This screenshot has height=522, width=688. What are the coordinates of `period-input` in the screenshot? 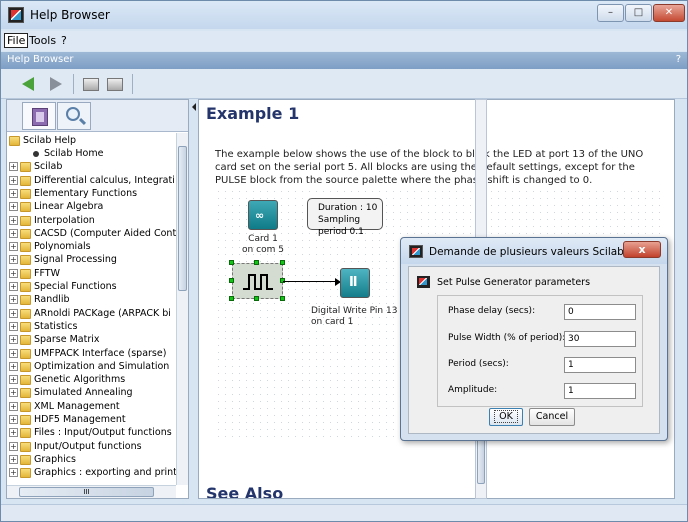 It's located at (600, 365).